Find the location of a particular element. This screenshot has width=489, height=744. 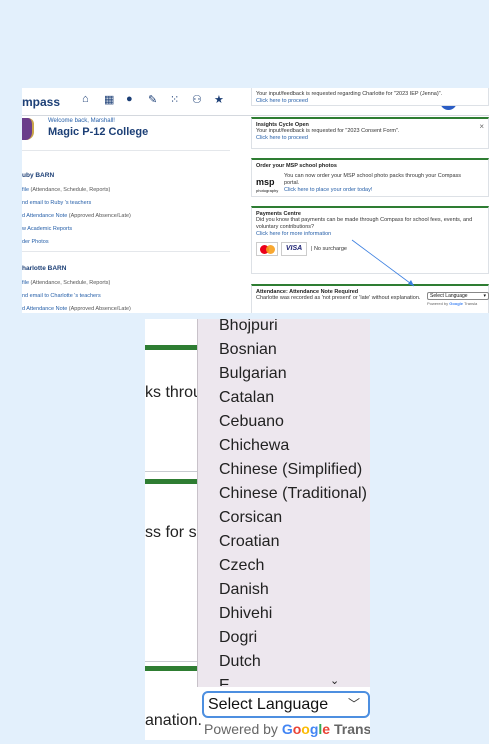

card-link: Click here to place your order today! is located at coordinates (328, 190).